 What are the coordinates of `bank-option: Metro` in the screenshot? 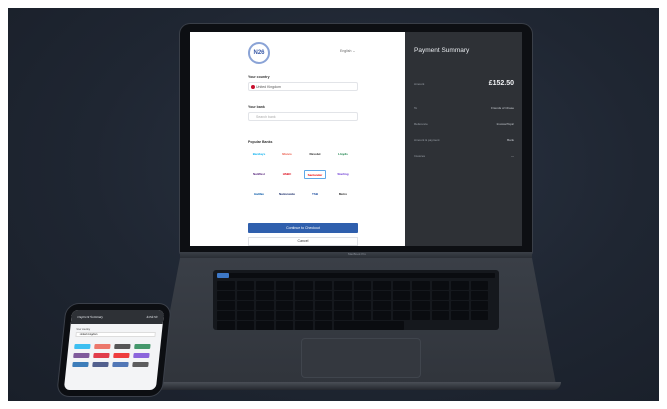 It's located at (343, 194).